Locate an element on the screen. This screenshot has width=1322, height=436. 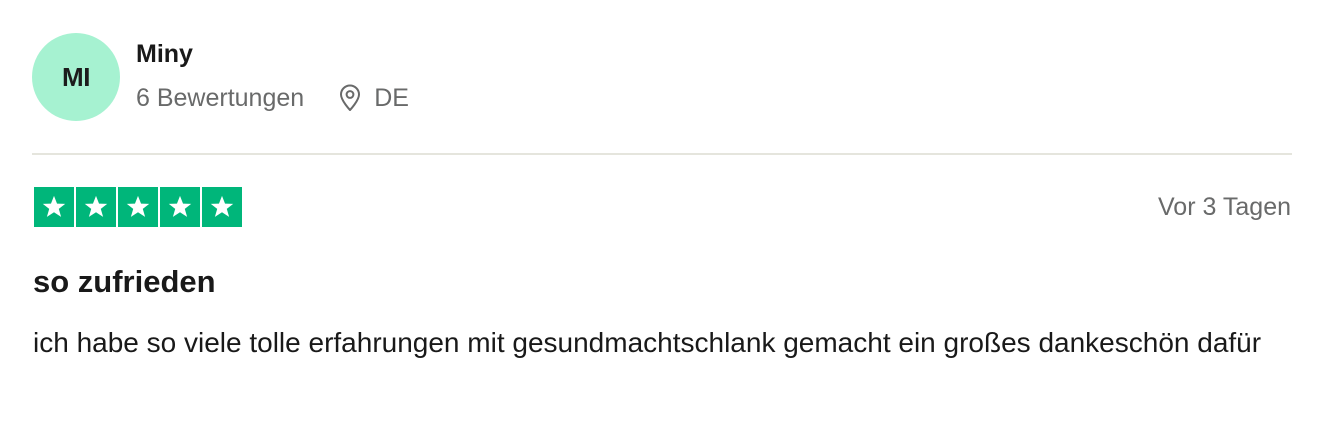
location-pin-icon is located at coordinates (350, 98).